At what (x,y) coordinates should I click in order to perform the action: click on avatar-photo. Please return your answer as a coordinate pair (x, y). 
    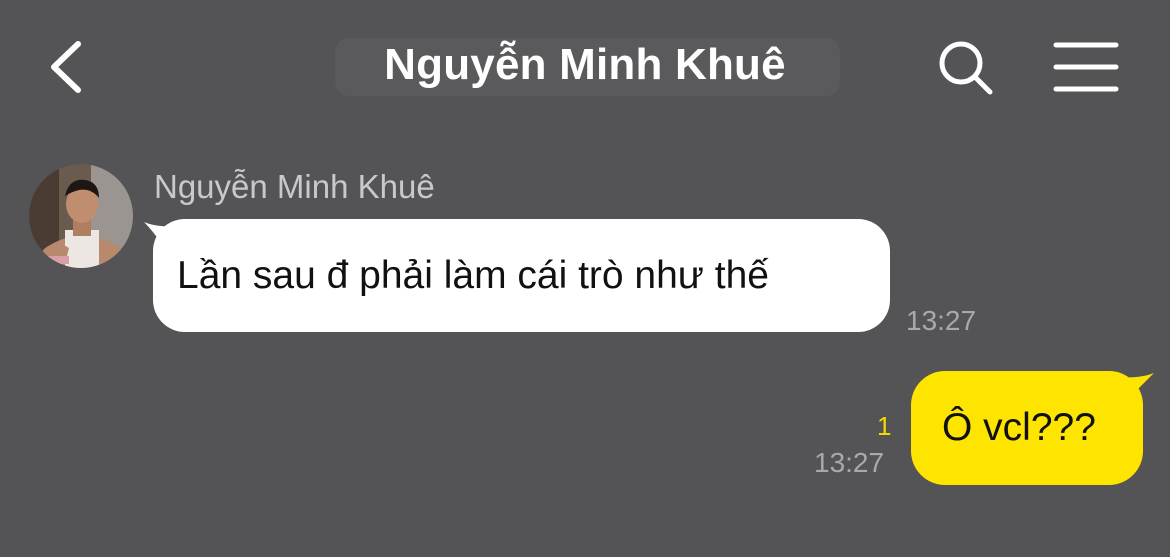
    Looking at the image, I should click on (81, 216).